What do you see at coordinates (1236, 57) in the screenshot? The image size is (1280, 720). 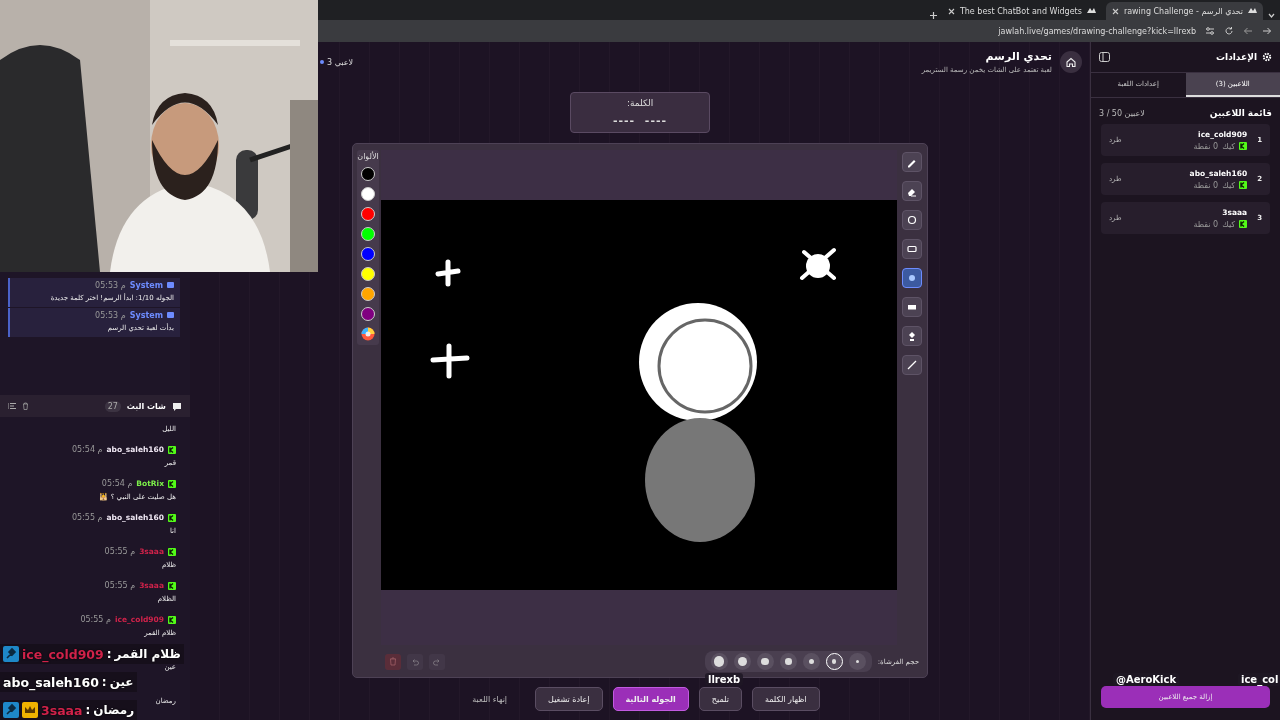 I see `panel-title: الإعدادات` at bounding box center [1236, 57].